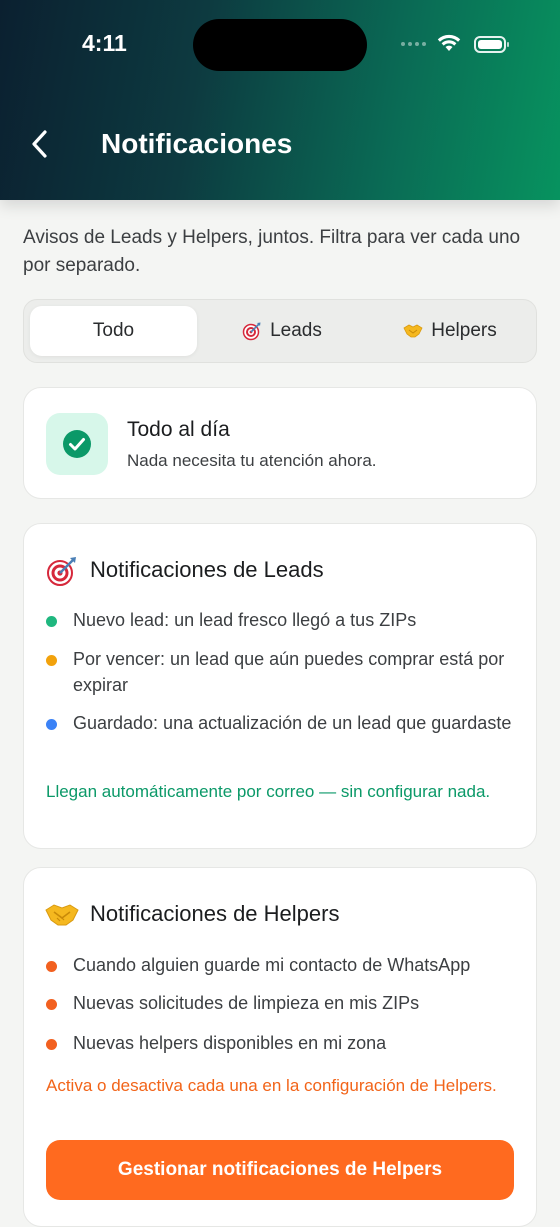 This screenshot has height=1227, width=560. What do you see at coordinates (215, 913) in the screenshot?
I see `helpers-section-title: Notificaciones de Helpers` at bounding box center [215, 913].